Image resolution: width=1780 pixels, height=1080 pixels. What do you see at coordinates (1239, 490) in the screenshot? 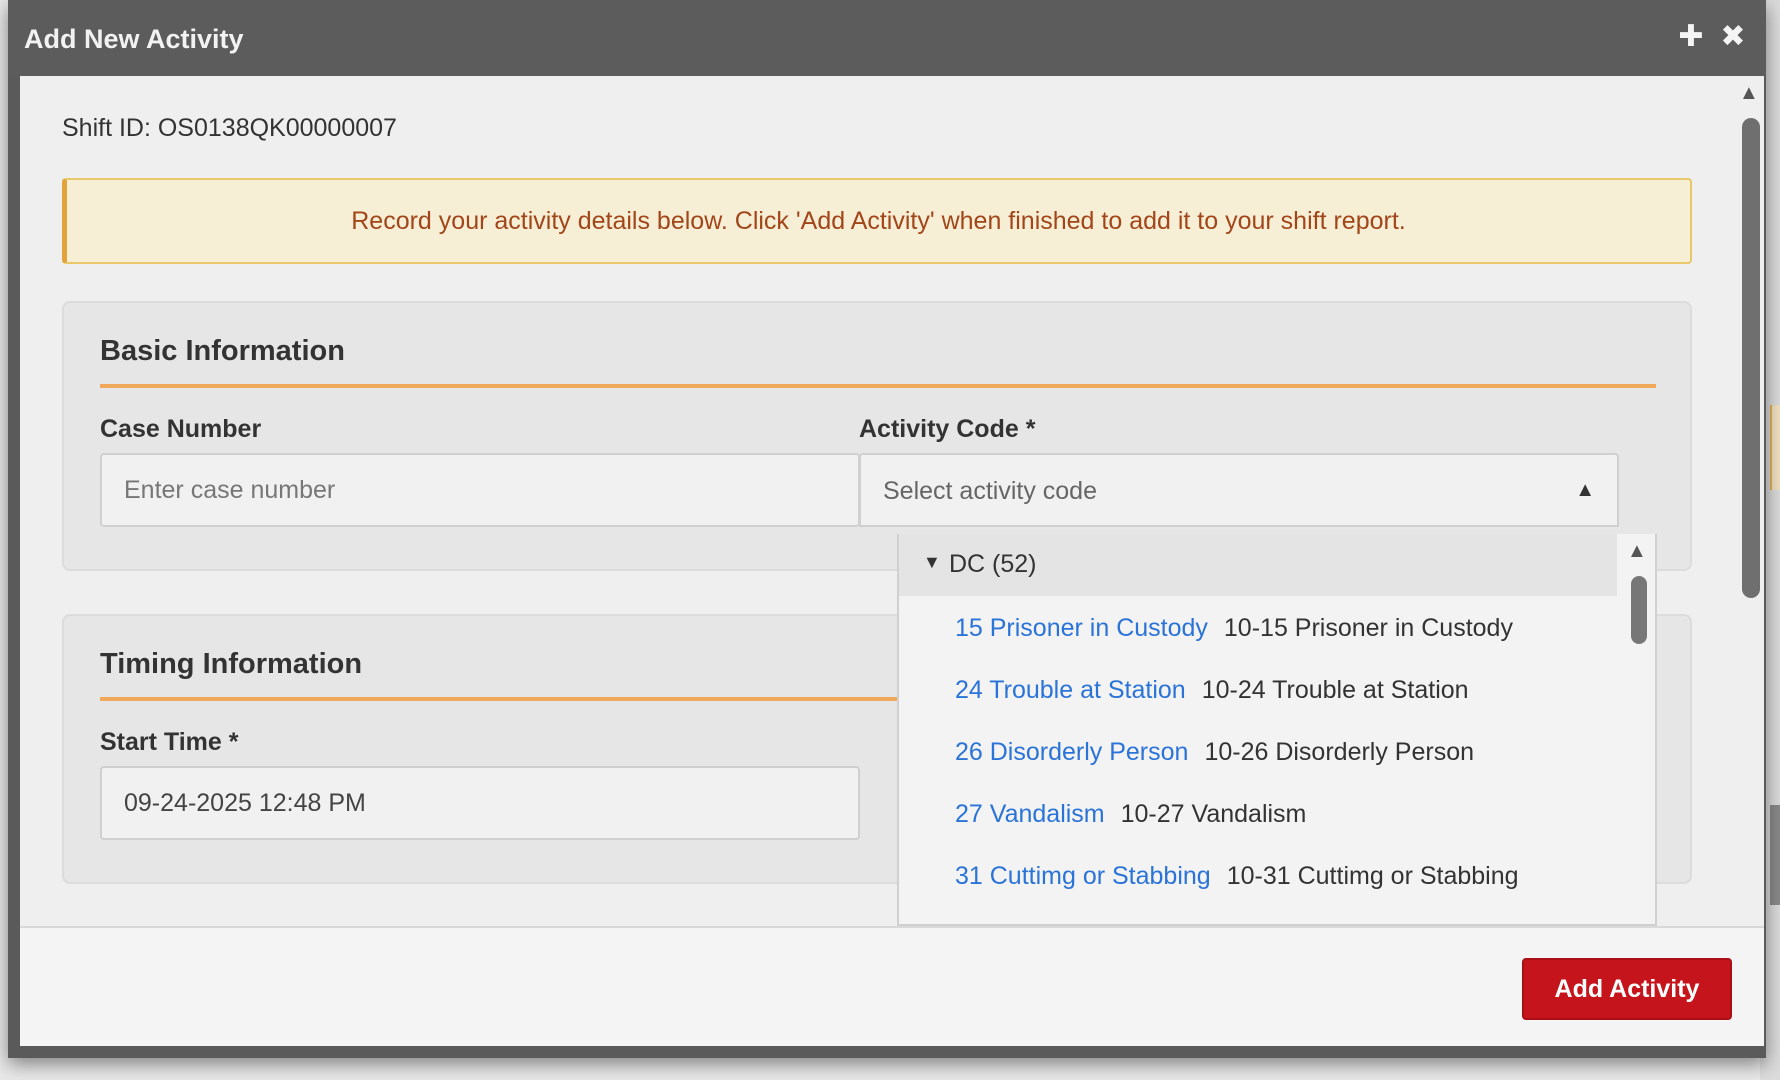
I see `activity-code-select: Select activity code ▲` at bounding box center [1239, 490].